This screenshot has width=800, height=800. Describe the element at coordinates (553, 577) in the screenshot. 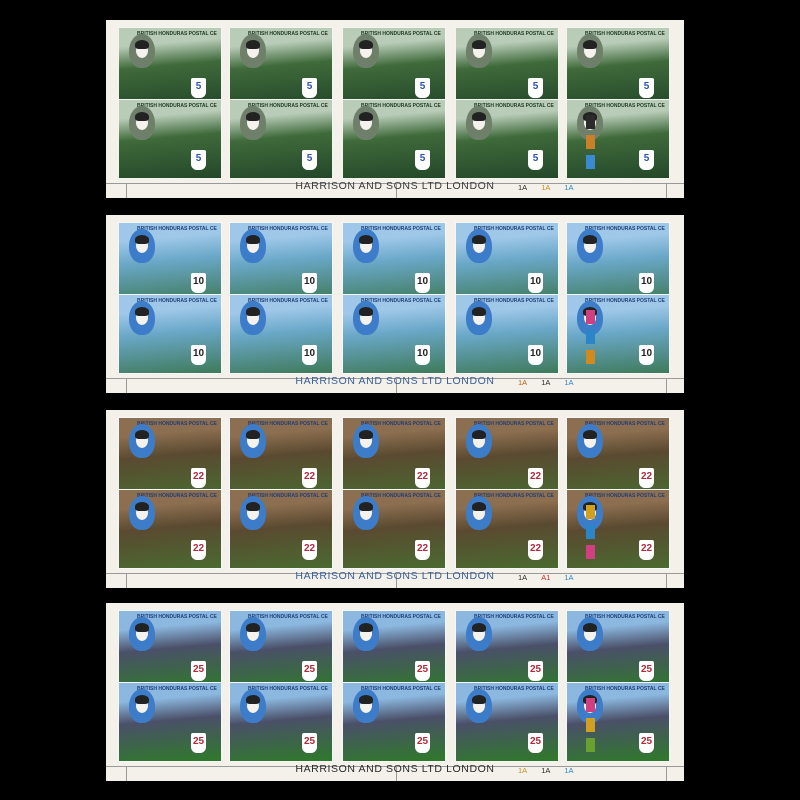

I see `plate-numbers: 1A A1 1A` at that location.